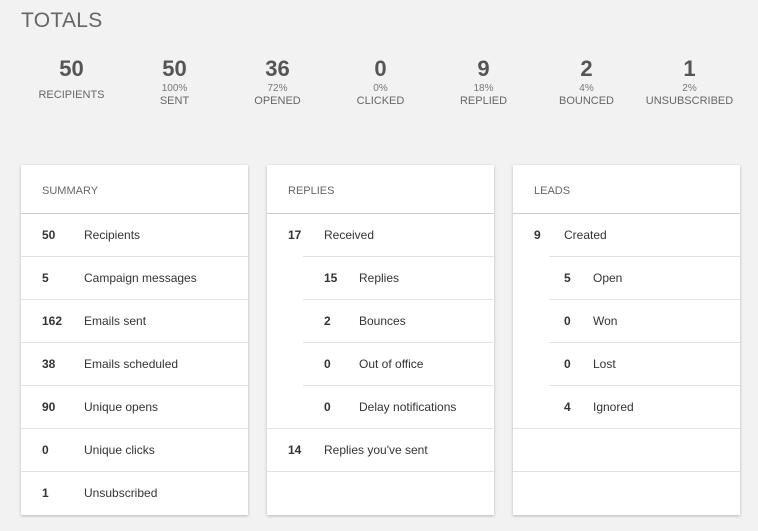  What do you see at coordinates (45, 493) in the screenshot?
I see `row-value: 1` at bounding box center [45, 493].